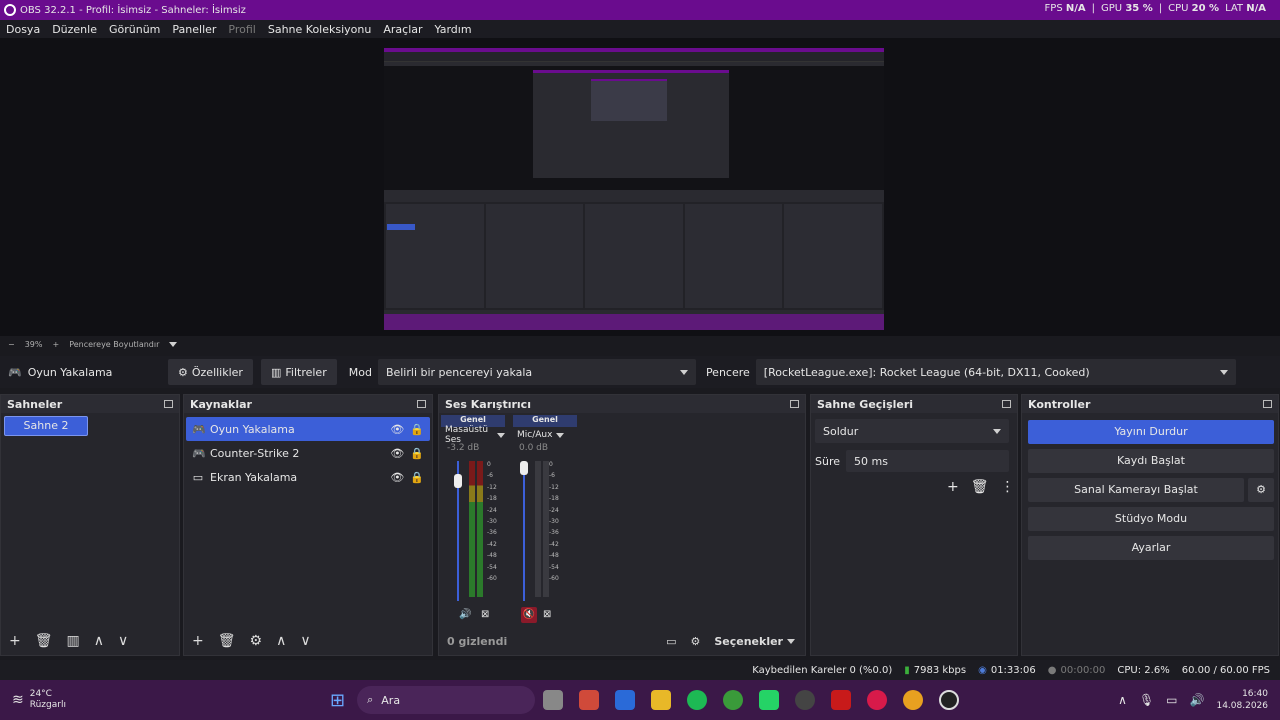 The width and height of the screenshot is (1280, 720). I want to click on scale-tick: -60, so click(554, 579).